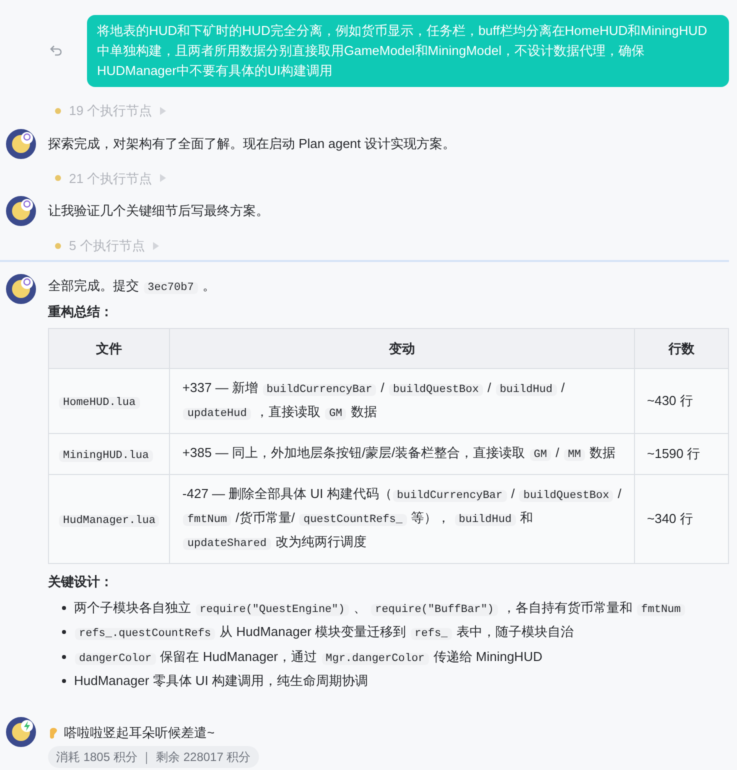 The image size is (737, 770). I want to click on undo-icon, so click(55, 51).